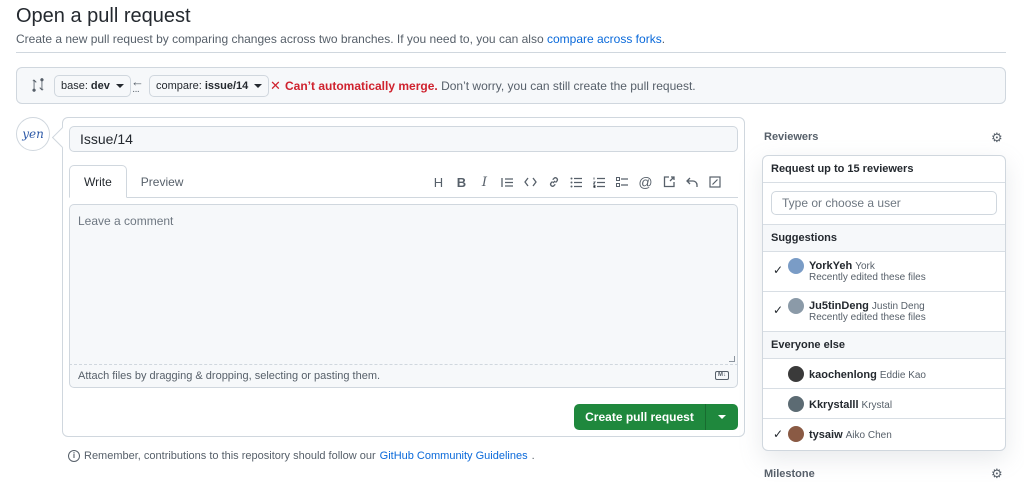 Image resolution: width=1024 pixels, height=483 pixels. What do you see at coordinates (275, 85) in the screenshot?
I see `x-icon: ✕` at bounding box center [275, 85].